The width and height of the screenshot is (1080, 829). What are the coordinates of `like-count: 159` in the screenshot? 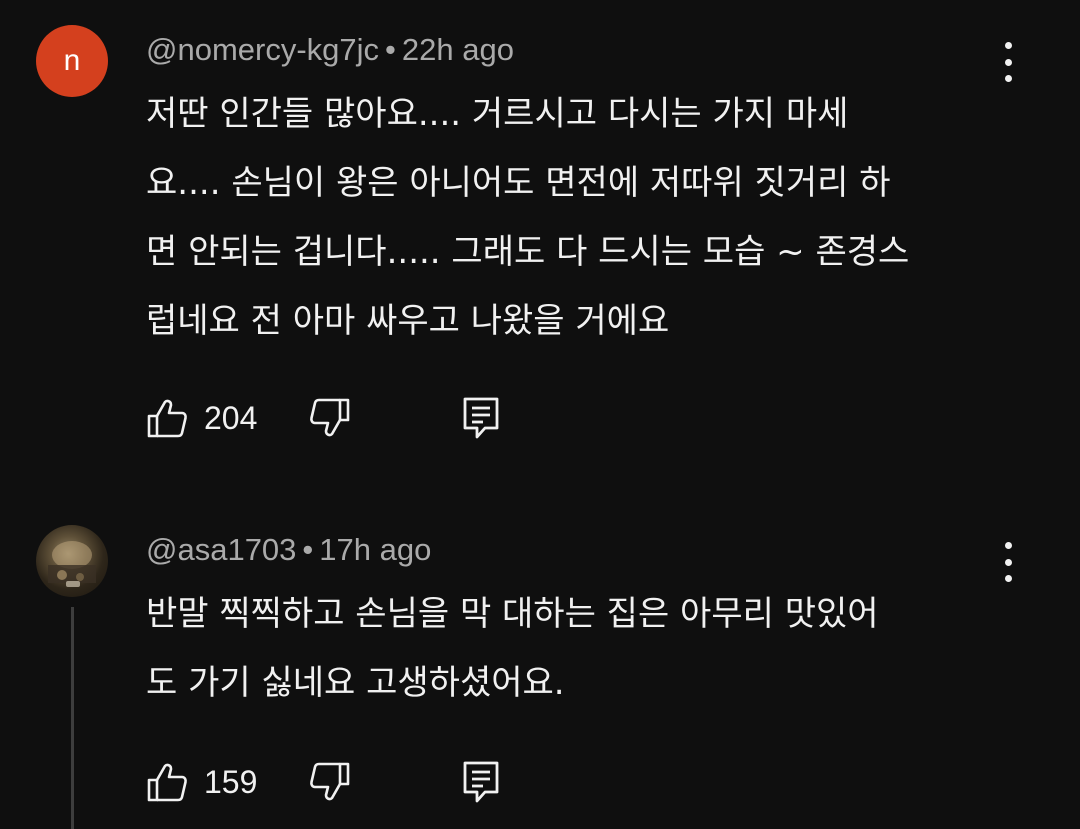 It's located at (231, 781).